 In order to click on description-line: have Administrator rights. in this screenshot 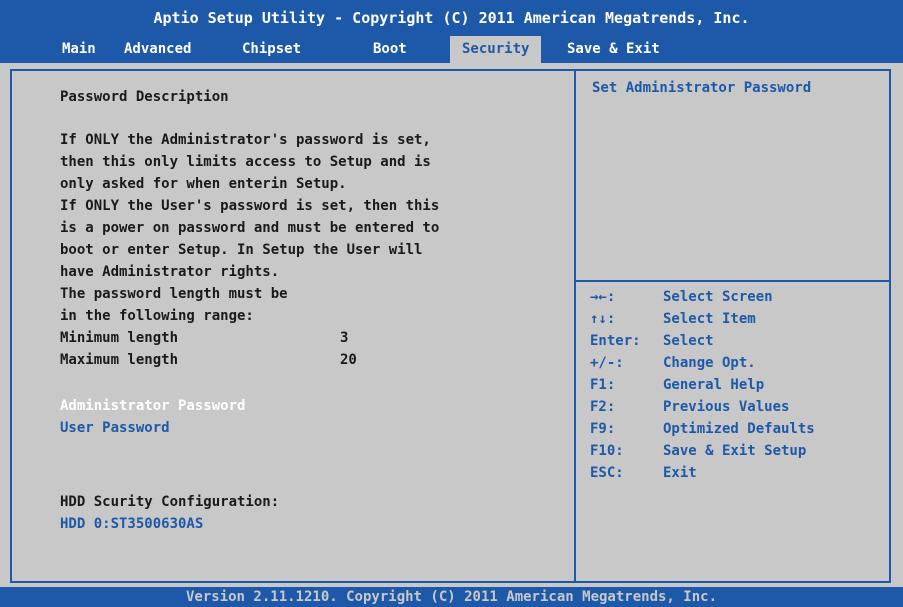, I will do `click(170, 272)`.